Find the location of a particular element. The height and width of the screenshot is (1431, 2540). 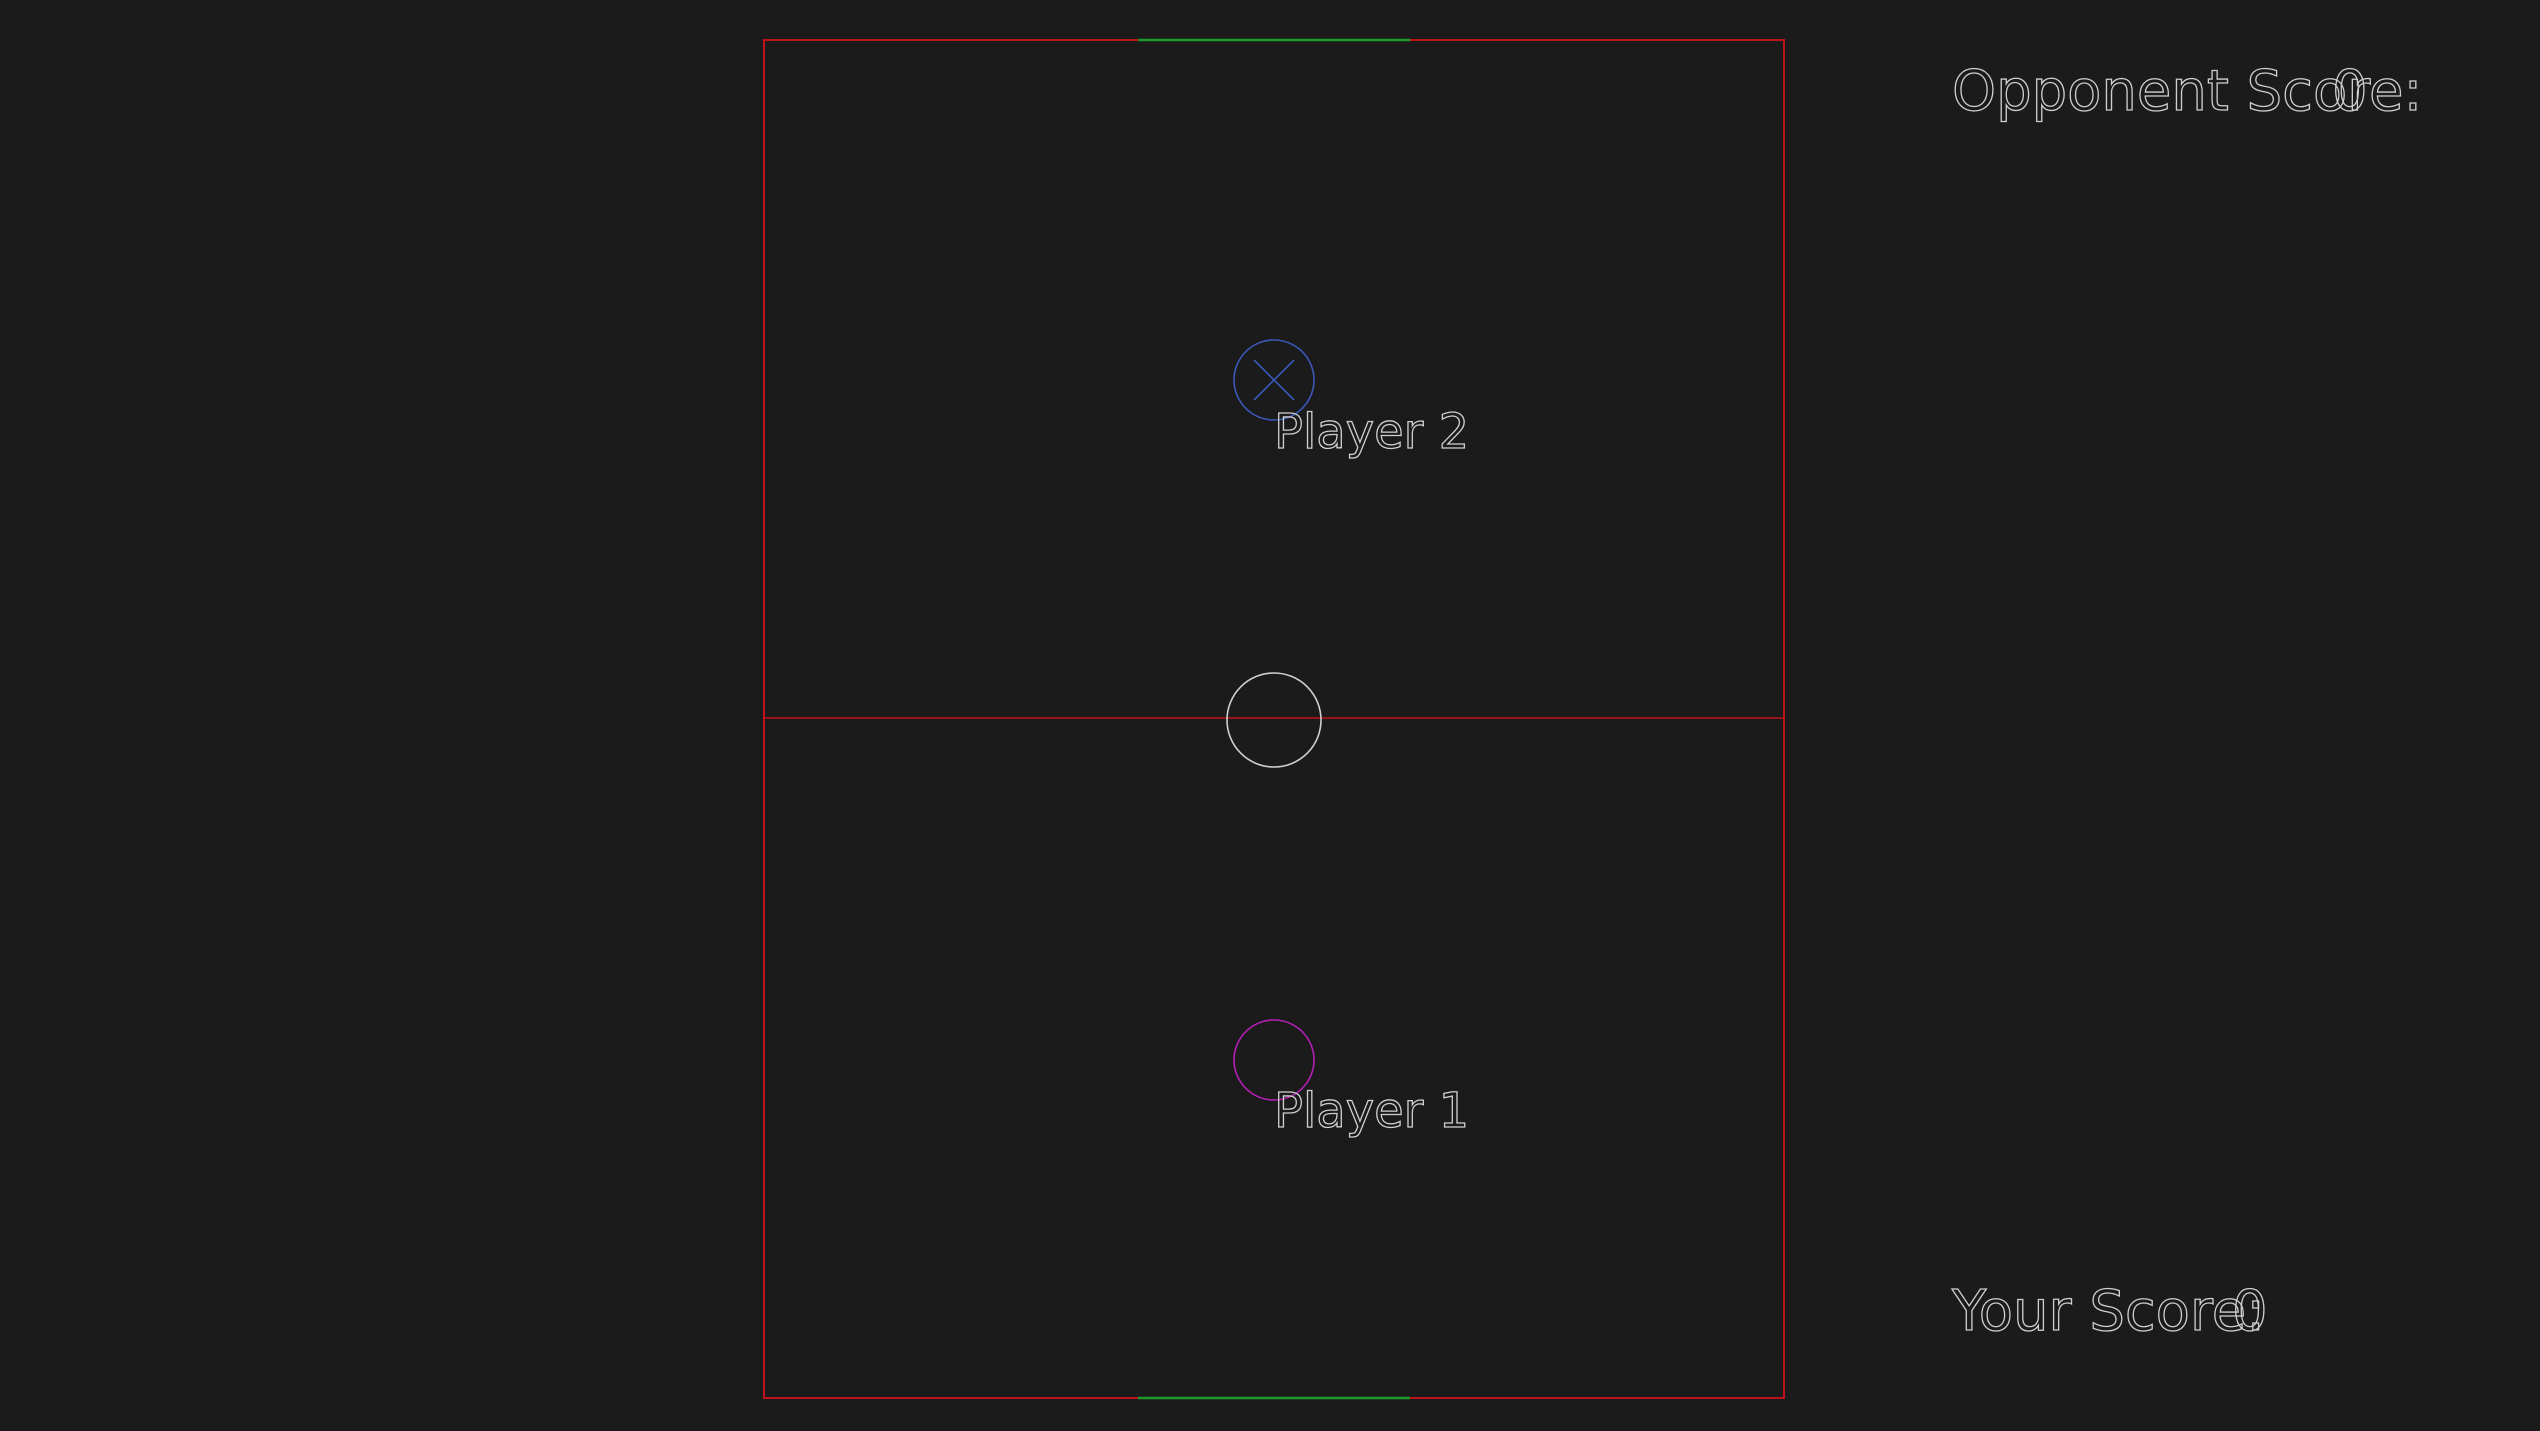

your-score: Your Score: 0 is located at coordinates (2109, 1311).